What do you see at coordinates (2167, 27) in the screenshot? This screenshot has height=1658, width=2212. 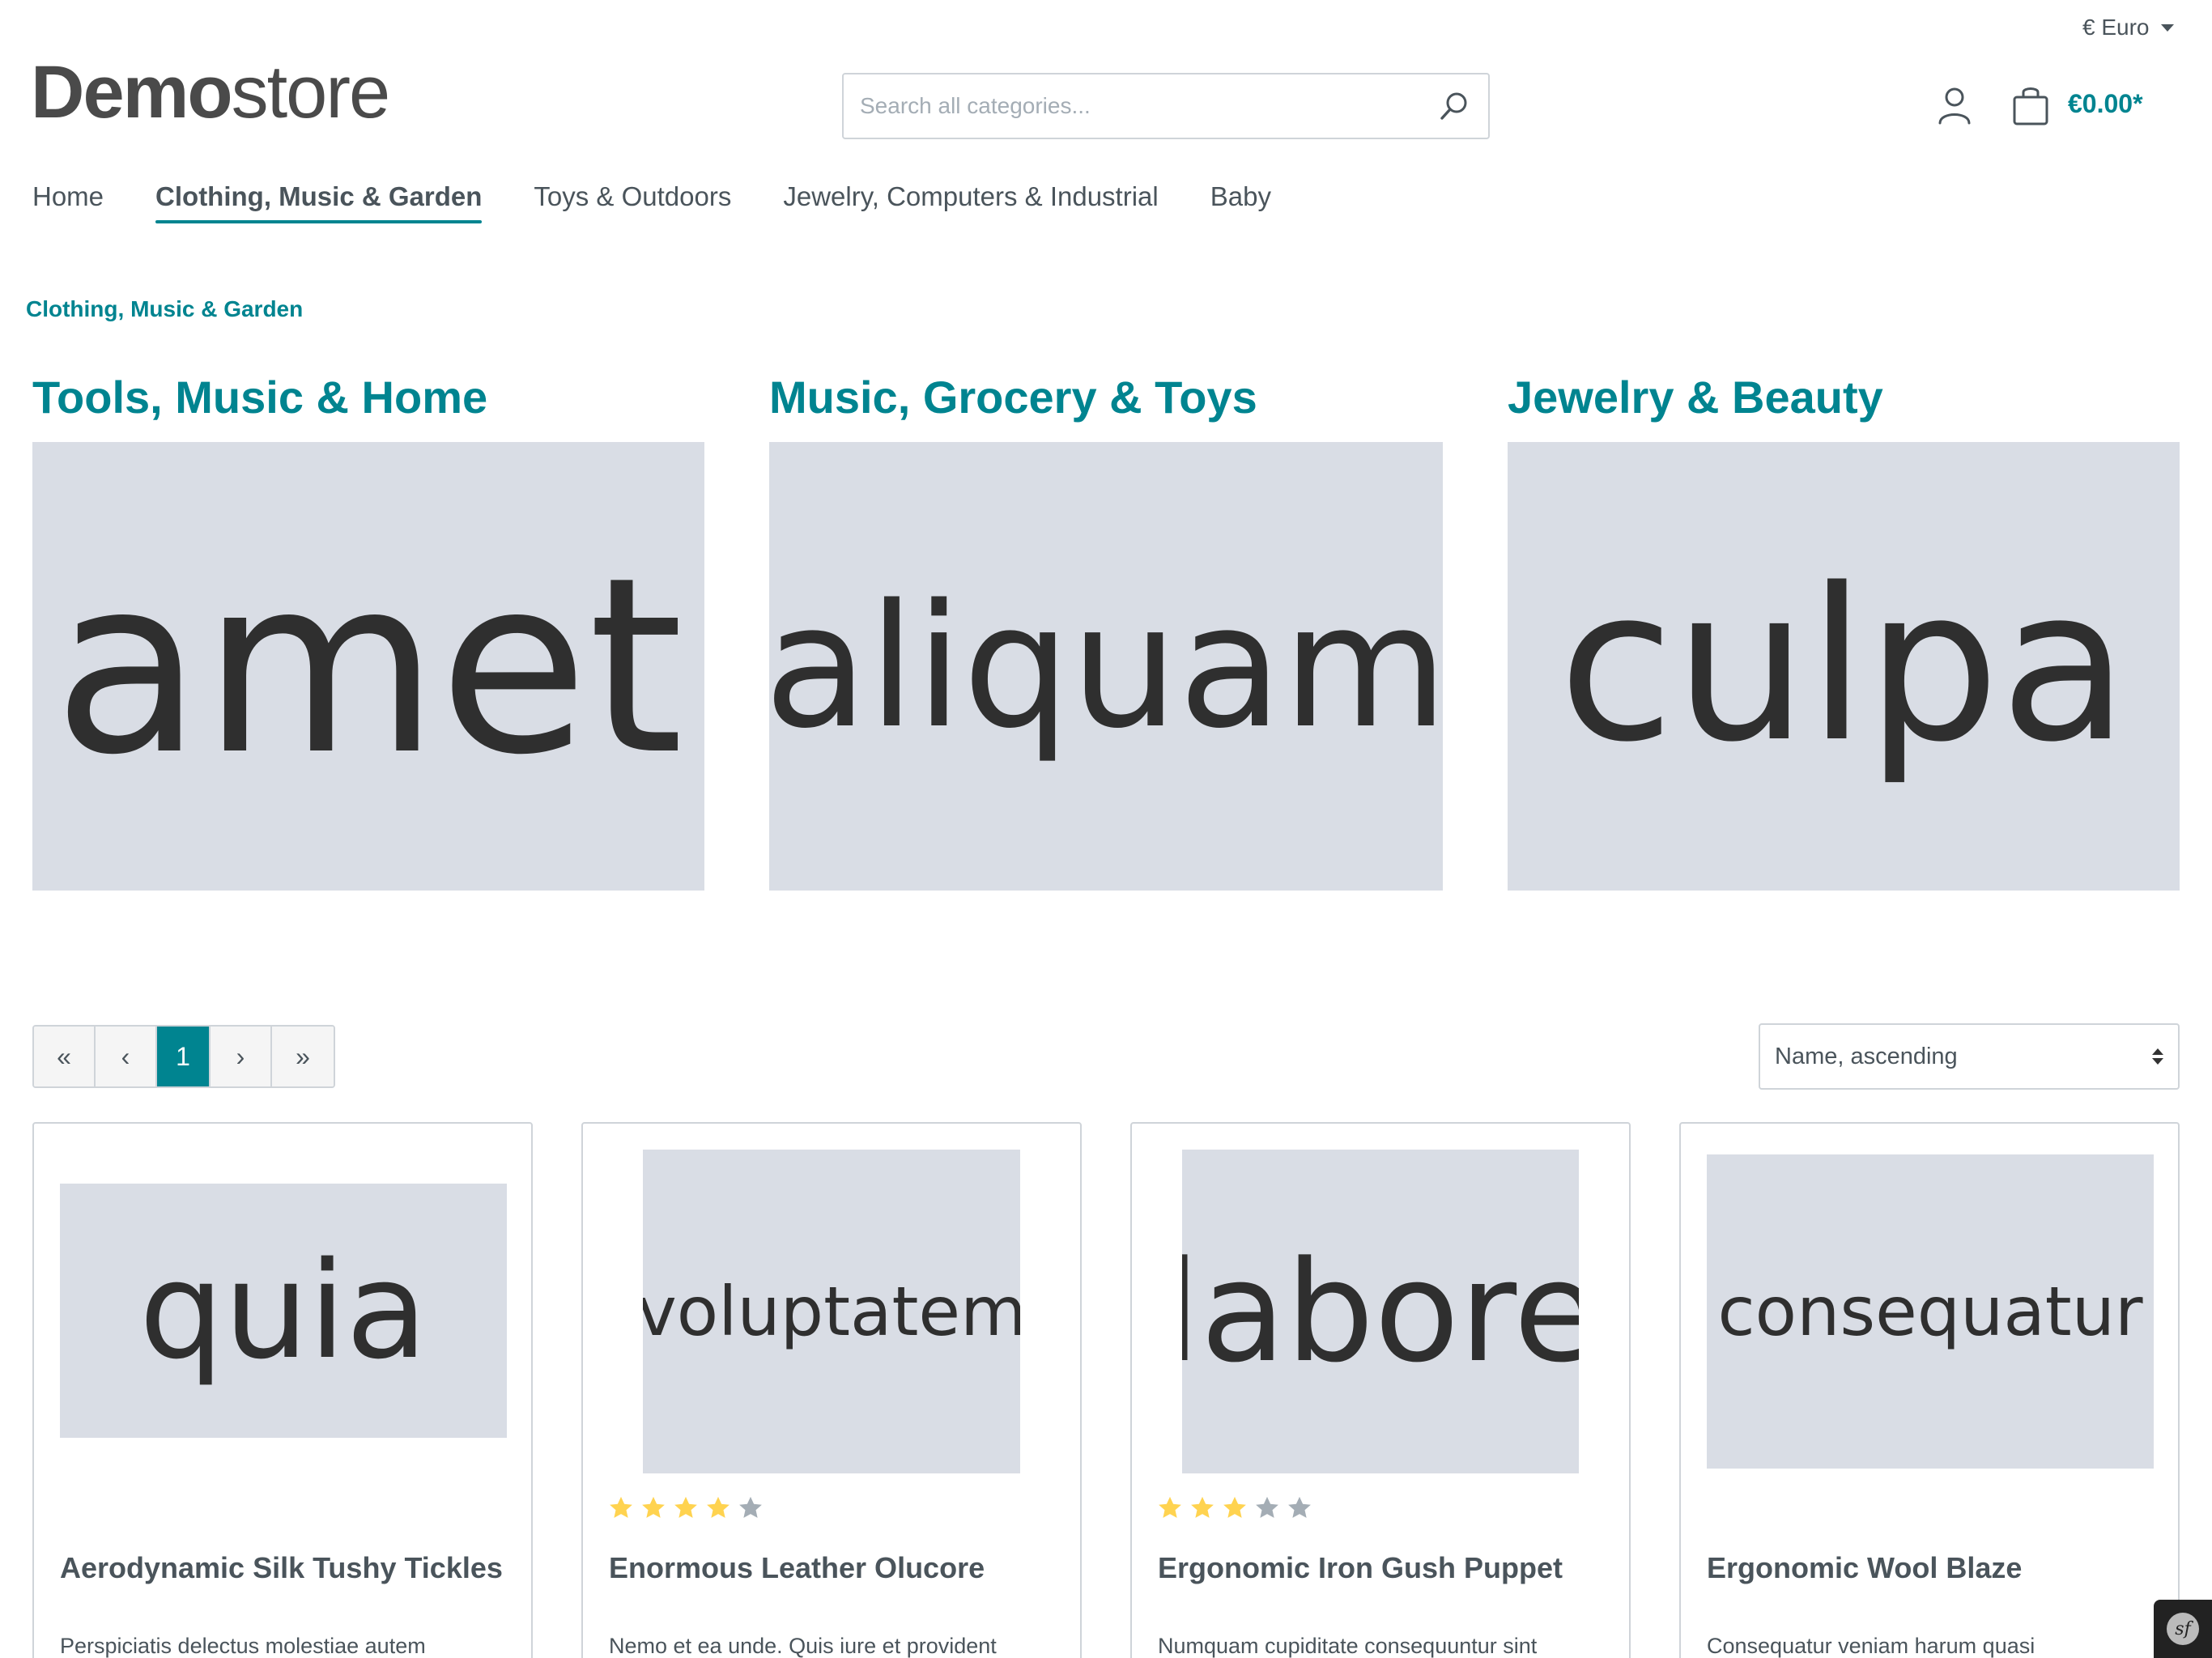 I see `caret-down-icon` at bounding box center [2167, 27].